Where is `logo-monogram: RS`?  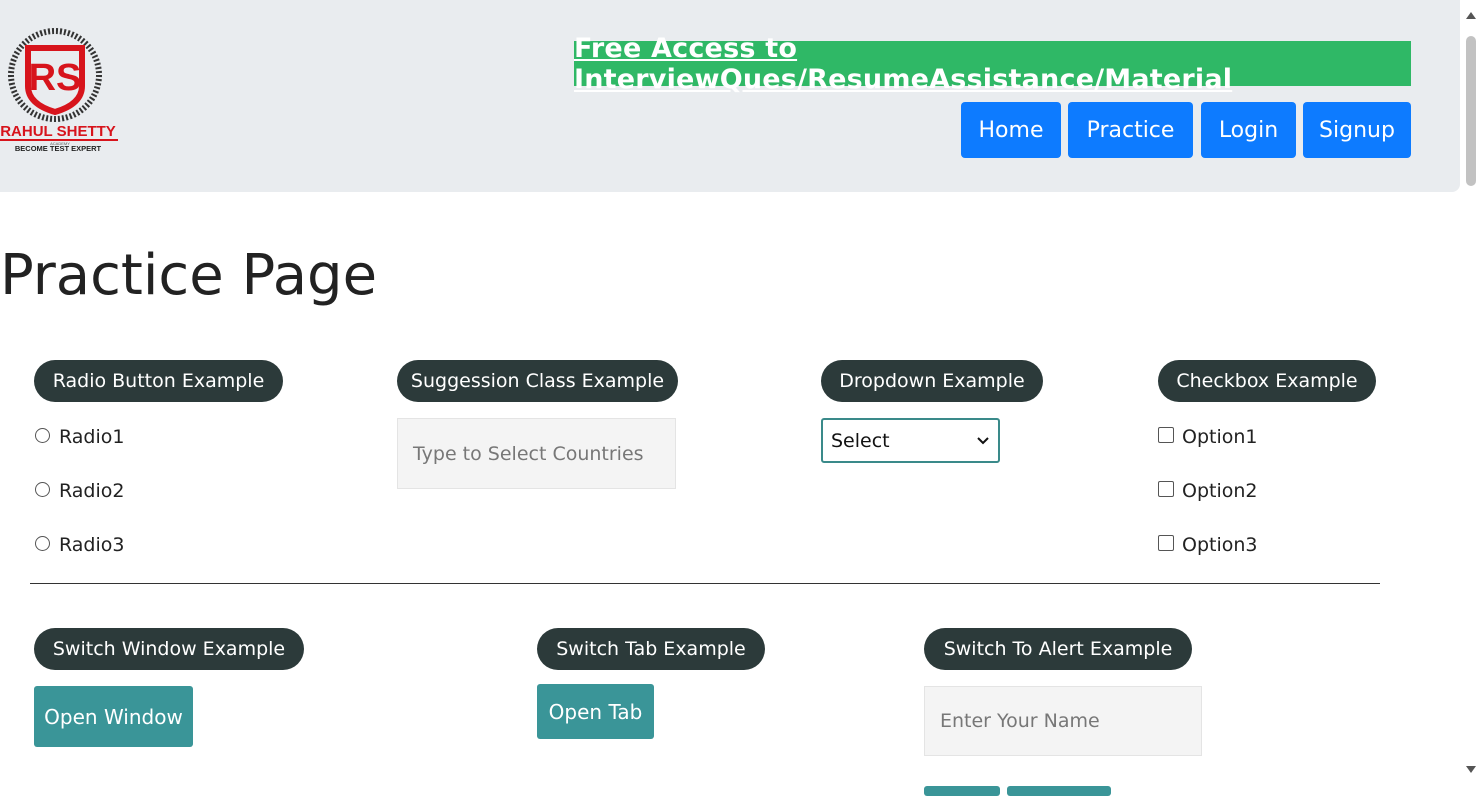 logo-monogram: RS is located at coordinates (55, 78).